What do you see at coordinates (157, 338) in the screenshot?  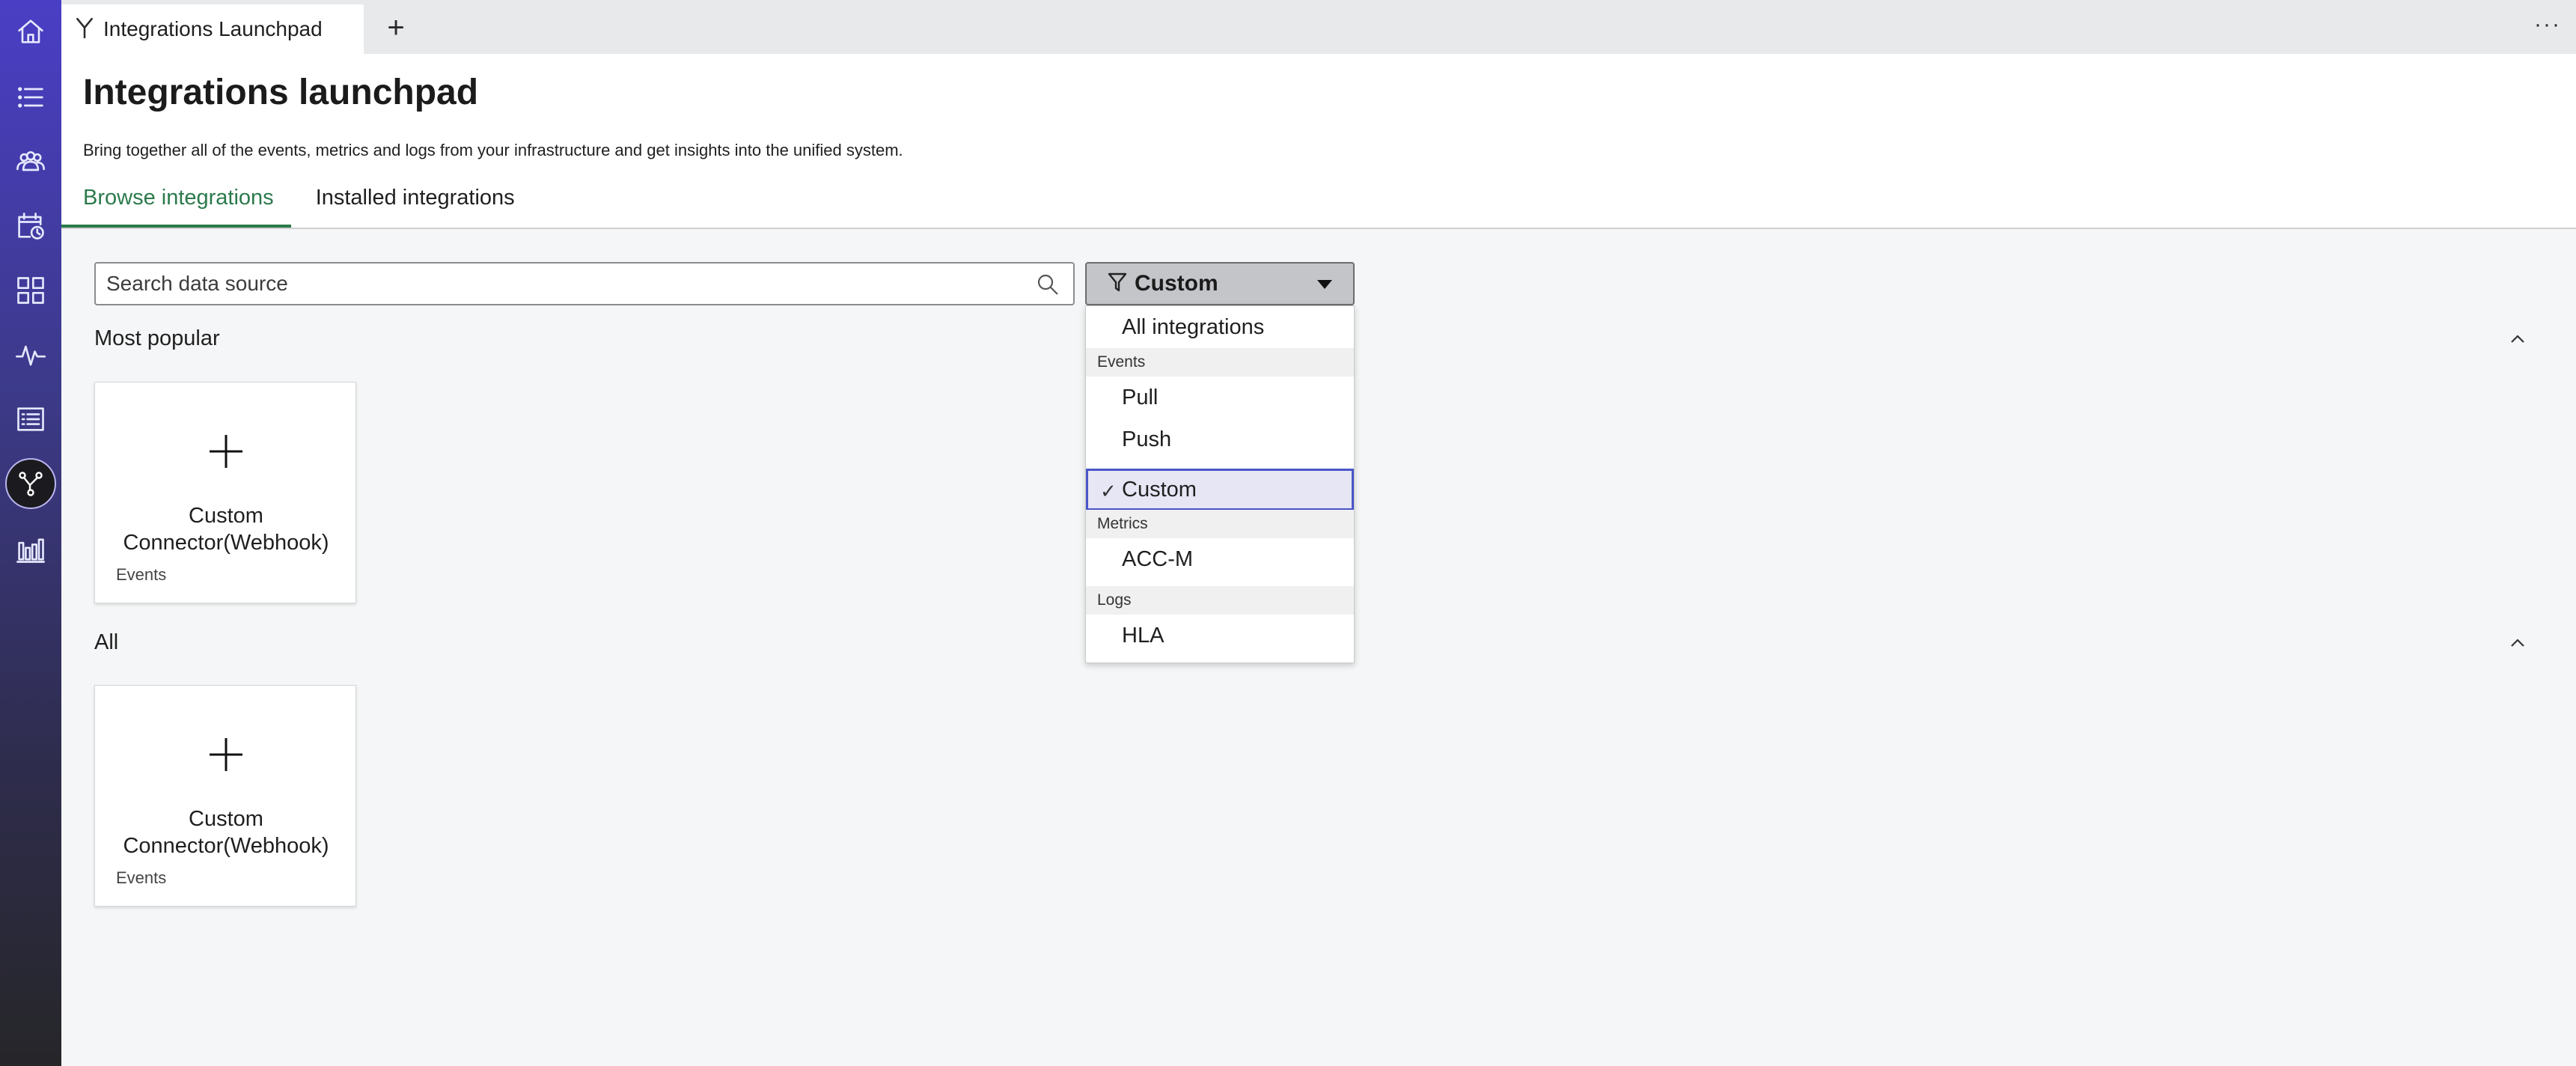 I see `section-title-most-popular: Most popular` at bounding box center [157, 338].